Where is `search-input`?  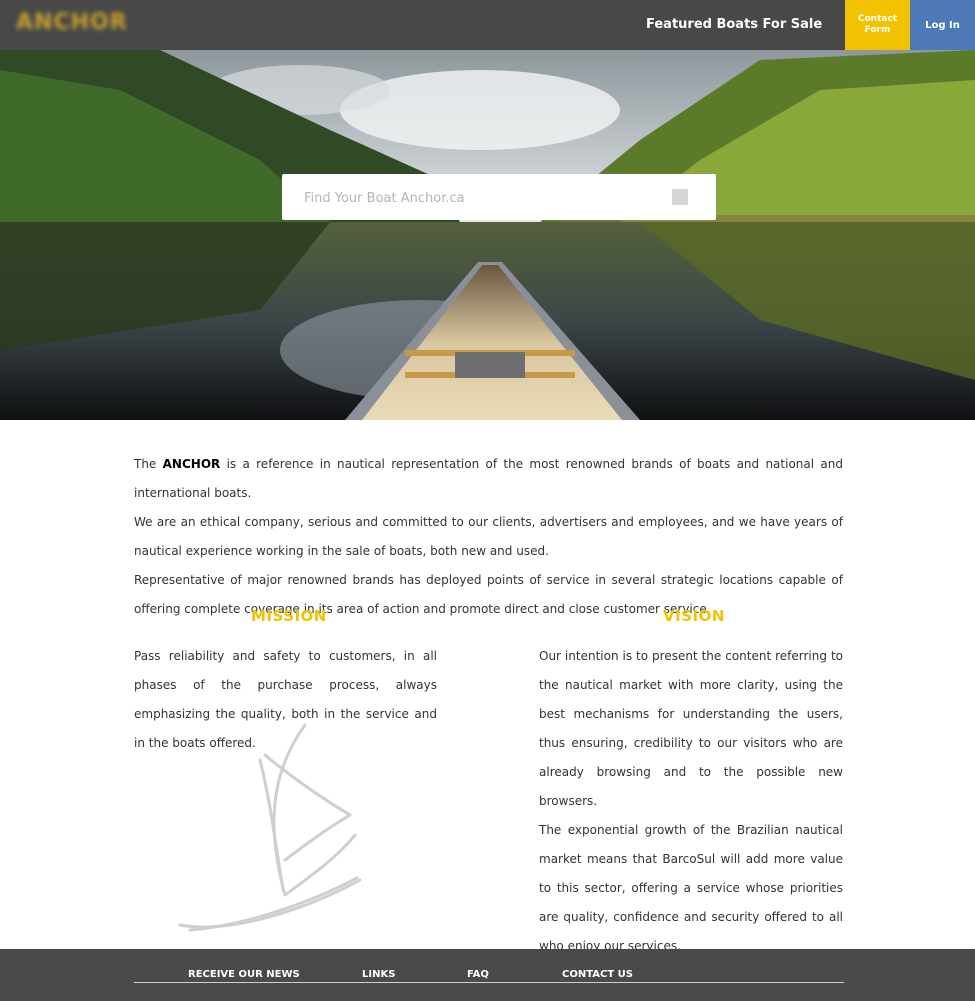
search-input is located at coordinates (474, 198).